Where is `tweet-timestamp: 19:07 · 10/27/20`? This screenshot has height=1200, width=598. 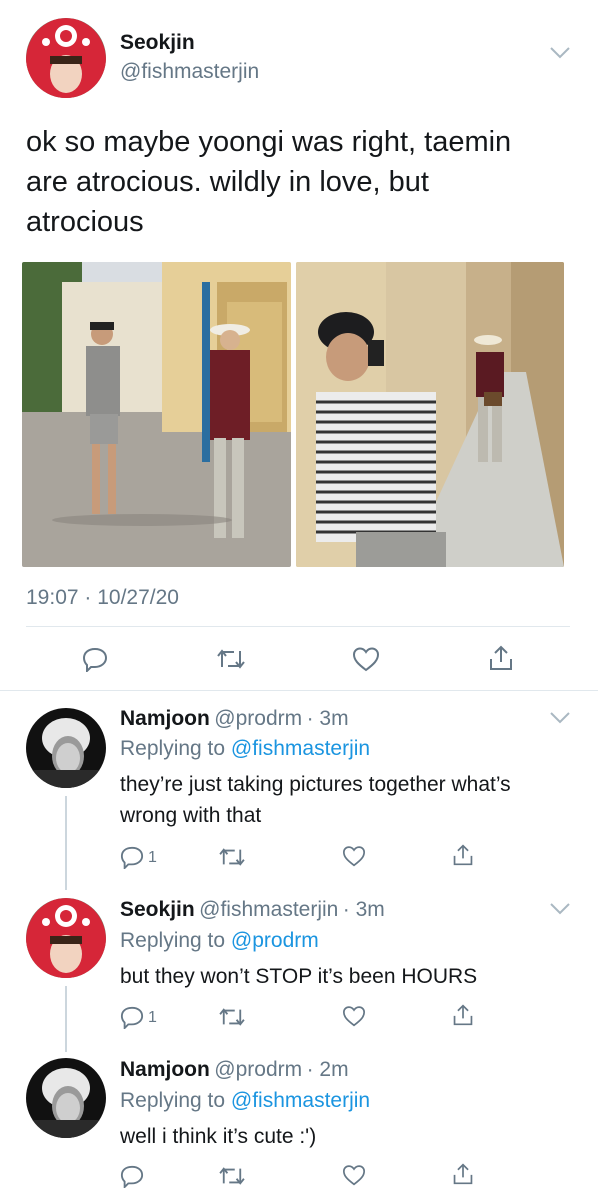
tweet-timestamp: 19:07 · 10/27/20 is located at coordinates (102, 598).